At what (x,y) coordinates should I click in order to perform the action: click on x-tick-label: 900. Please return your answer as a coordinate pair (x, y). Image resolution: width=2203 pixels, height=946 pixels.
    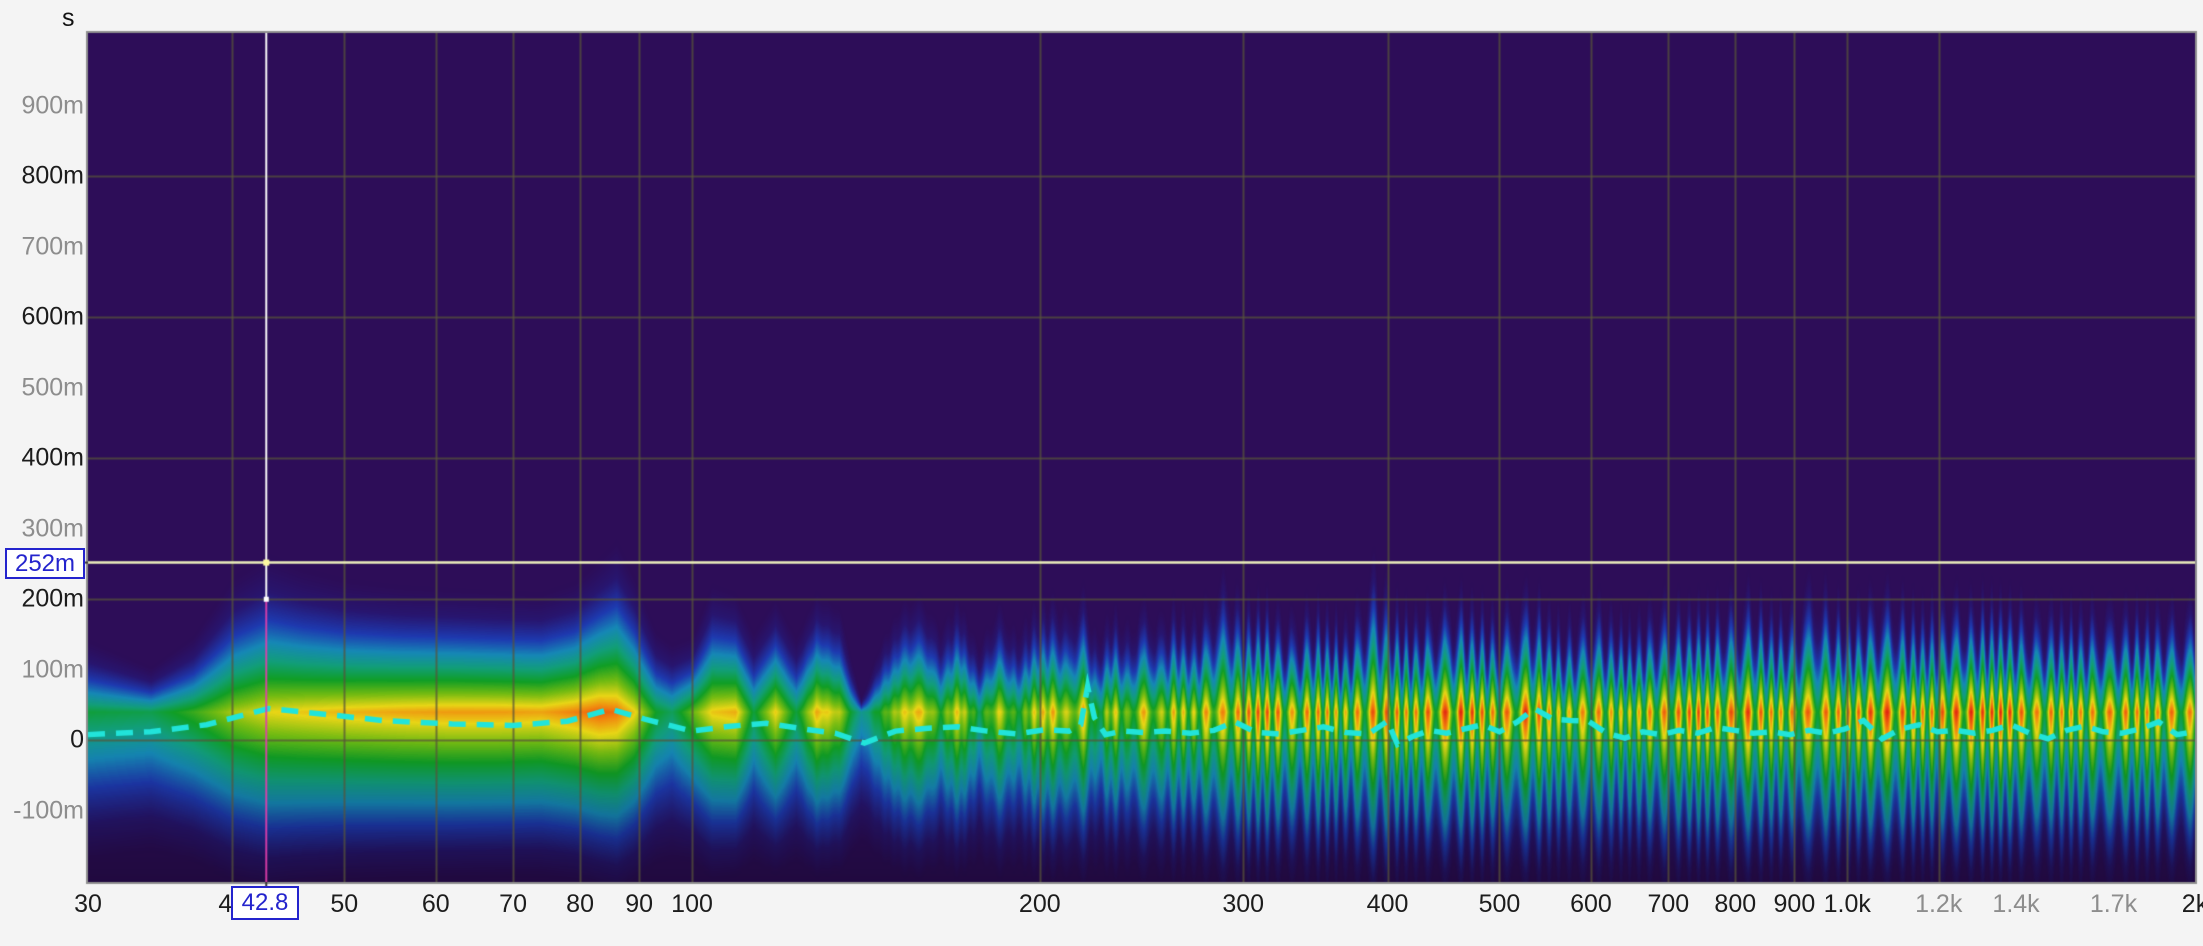
    Looking at the image, I should click on (1794, 904).